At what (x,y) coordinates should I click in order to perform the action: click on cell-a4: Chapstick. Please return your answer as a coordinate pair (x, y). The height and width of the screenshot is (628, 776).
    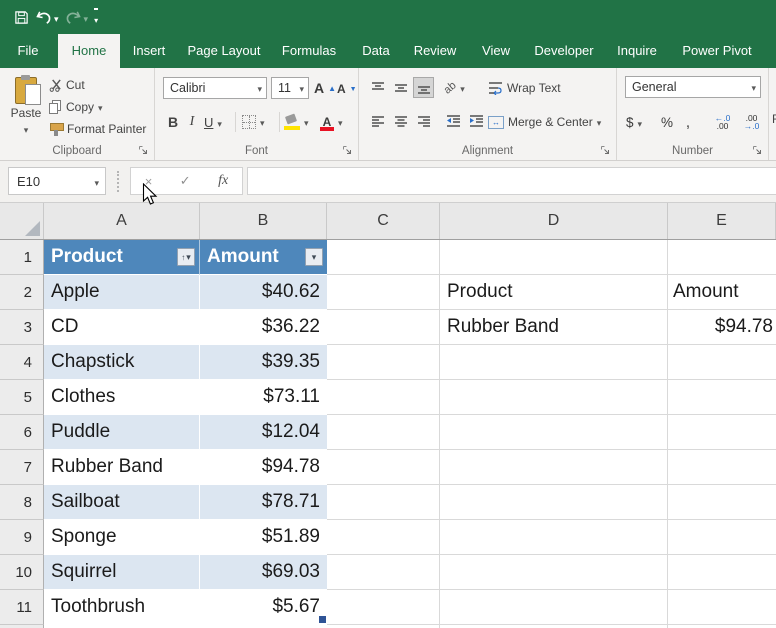
    Looking at the image, I should click on (122, 362).